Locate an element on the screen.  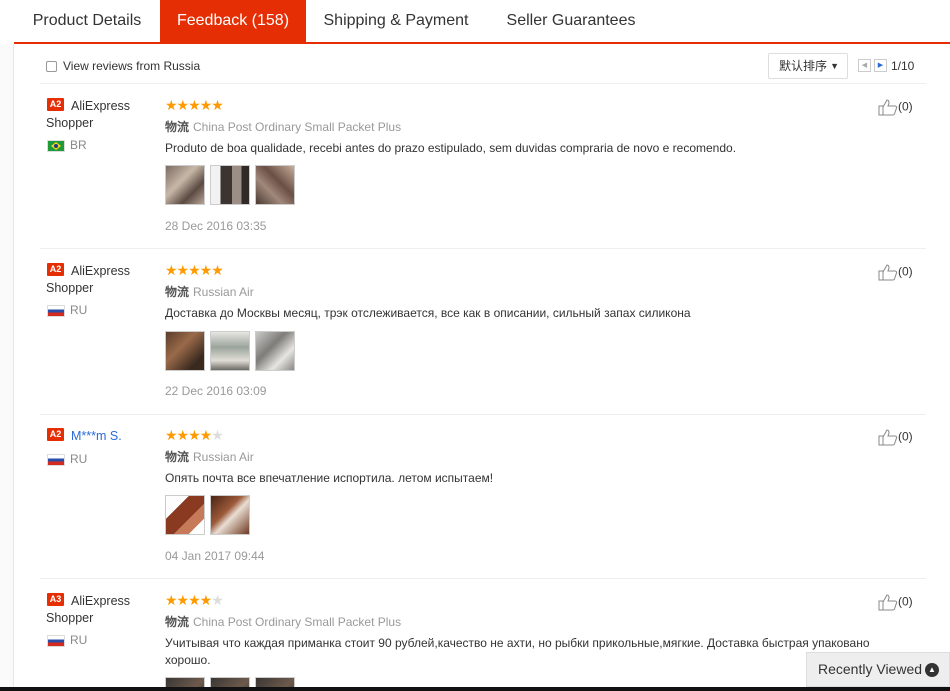
tab-seller-guarantees: Seller Guarantees is located at coordinates (571, 21).